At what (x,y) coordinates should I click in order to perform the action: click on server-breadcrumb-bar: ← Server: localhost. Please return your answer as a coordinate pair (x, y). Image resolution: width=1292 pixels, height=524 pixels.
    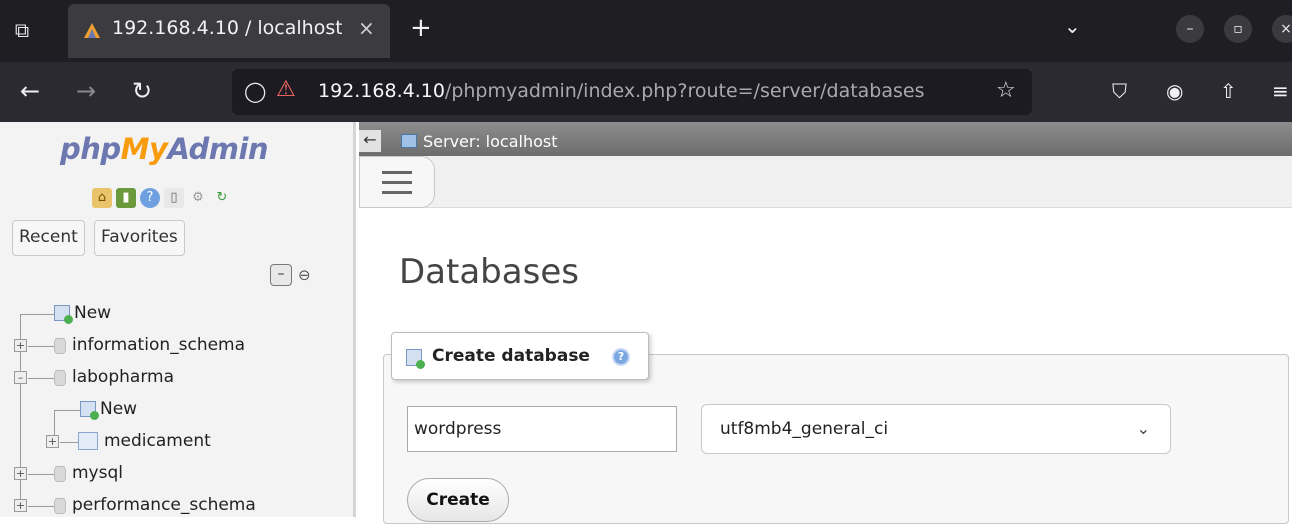
    Looking at the image, I should click on (825, 139).